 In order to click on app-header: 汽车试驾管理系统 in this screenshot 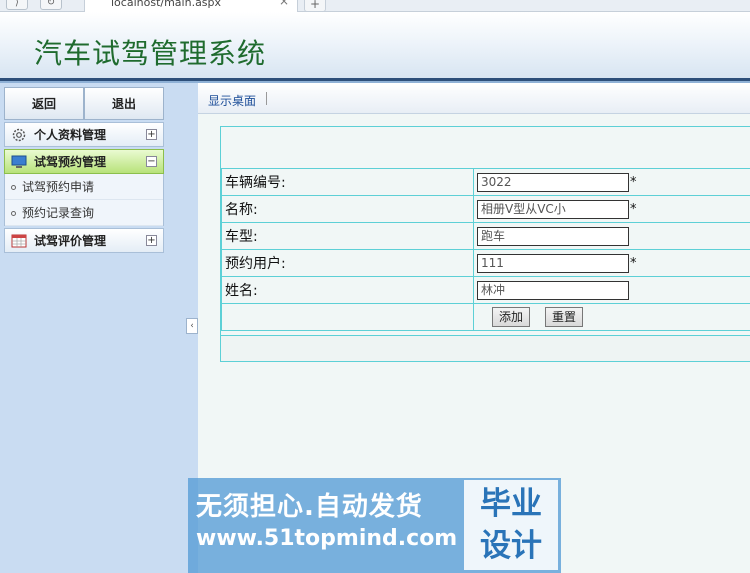, I will do `click(375, 45)`.